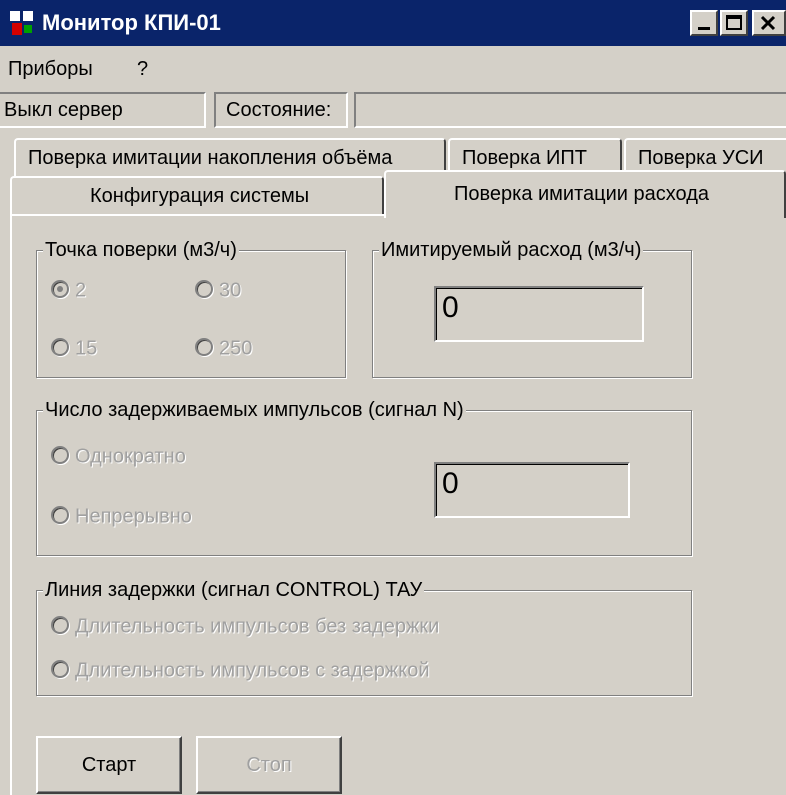 Image resolution: width=786 pixels, height=795 pixels. I want to click on radio-with-delay: Длительность импульсов с задержкой, so click(240, 670).